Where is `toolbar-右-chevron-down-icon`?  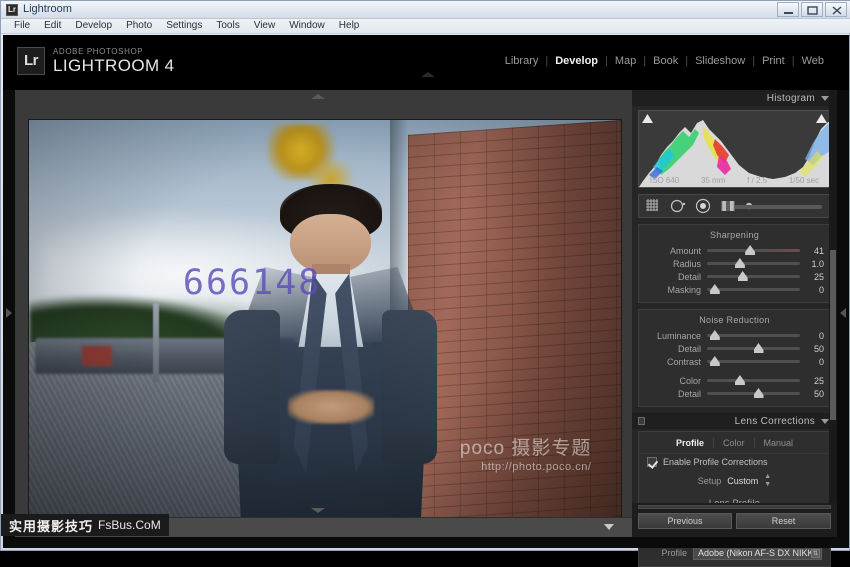 toolbar-右-chevron-down-icon is located at coordinates (609, 527).